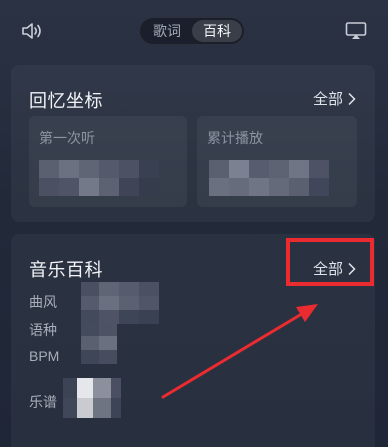  I want to click on total-plays-label: 累计播放, so click(235, 138).